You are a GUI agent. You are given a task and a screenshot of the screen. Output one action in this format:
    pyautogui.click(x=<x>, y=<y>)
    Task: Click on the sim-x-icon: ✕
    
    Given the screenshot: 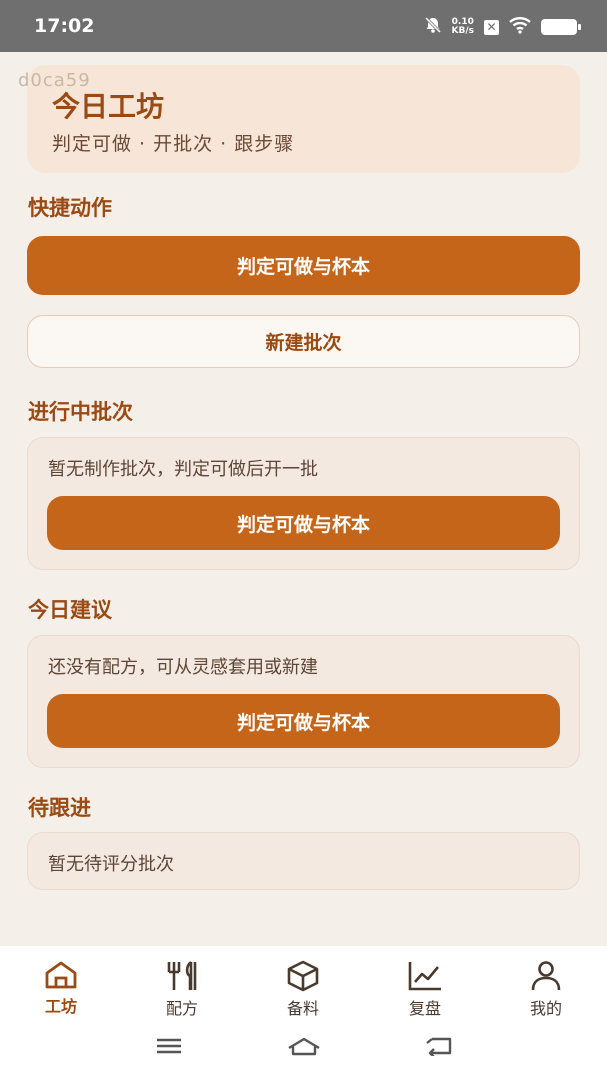 What is the action you would take?
    pyautogui.click(x=491, y=27)
    